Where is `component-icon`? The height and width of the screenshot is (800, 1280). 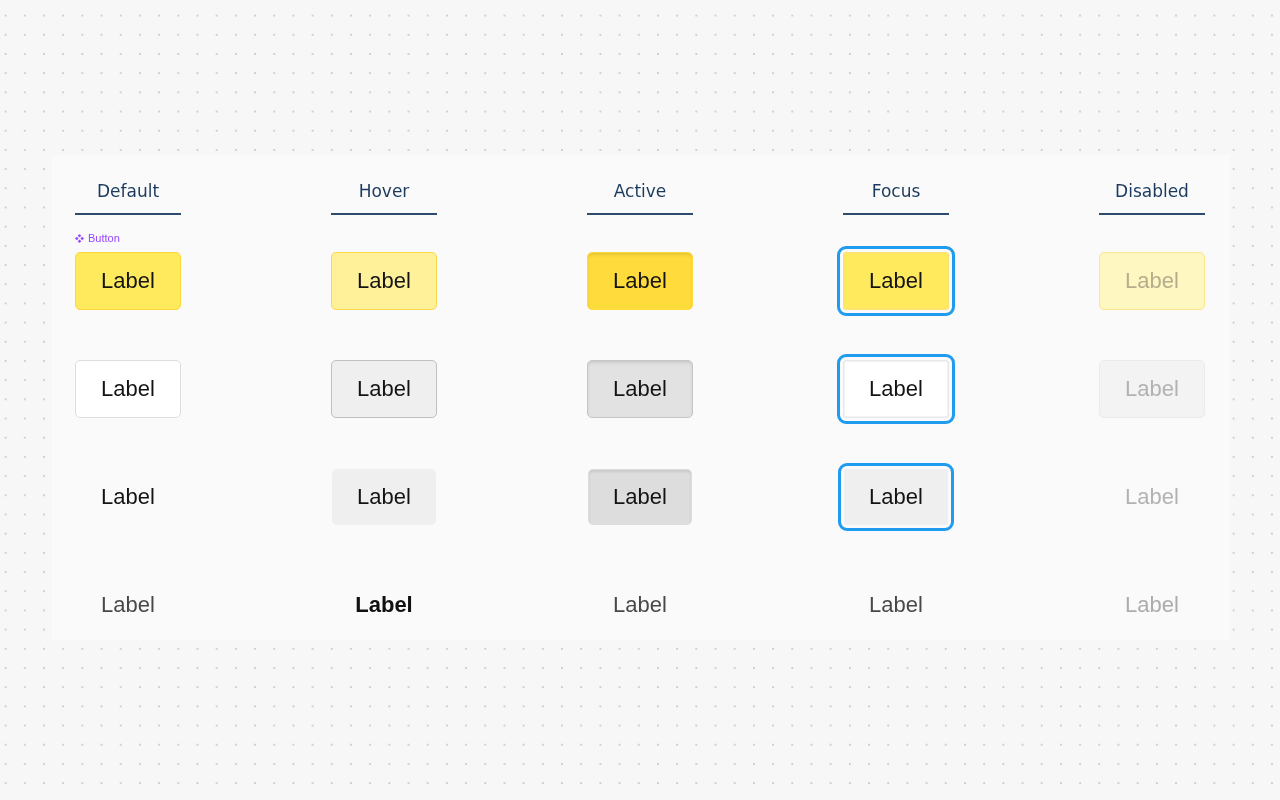
component-icon is located at coordinates (79, 238).